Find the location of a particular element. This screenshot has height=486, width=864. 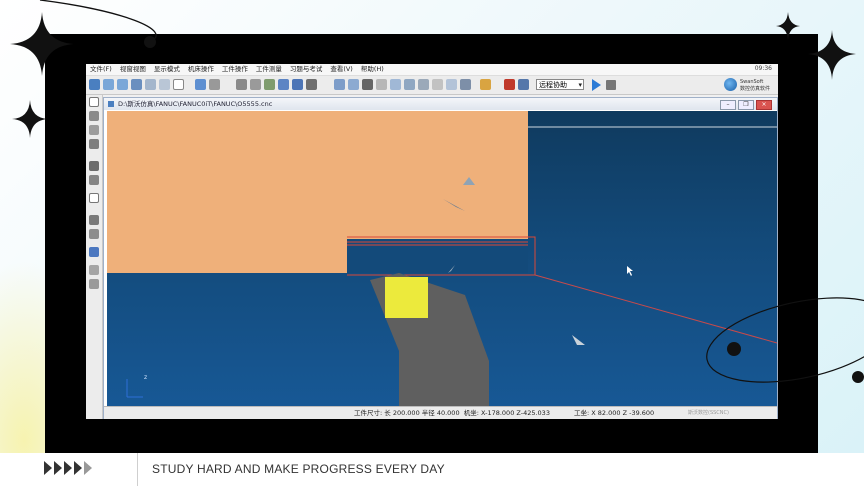

brand-logo: SwanSoft 数控仿真软件 is located at coordinates (750, 85).